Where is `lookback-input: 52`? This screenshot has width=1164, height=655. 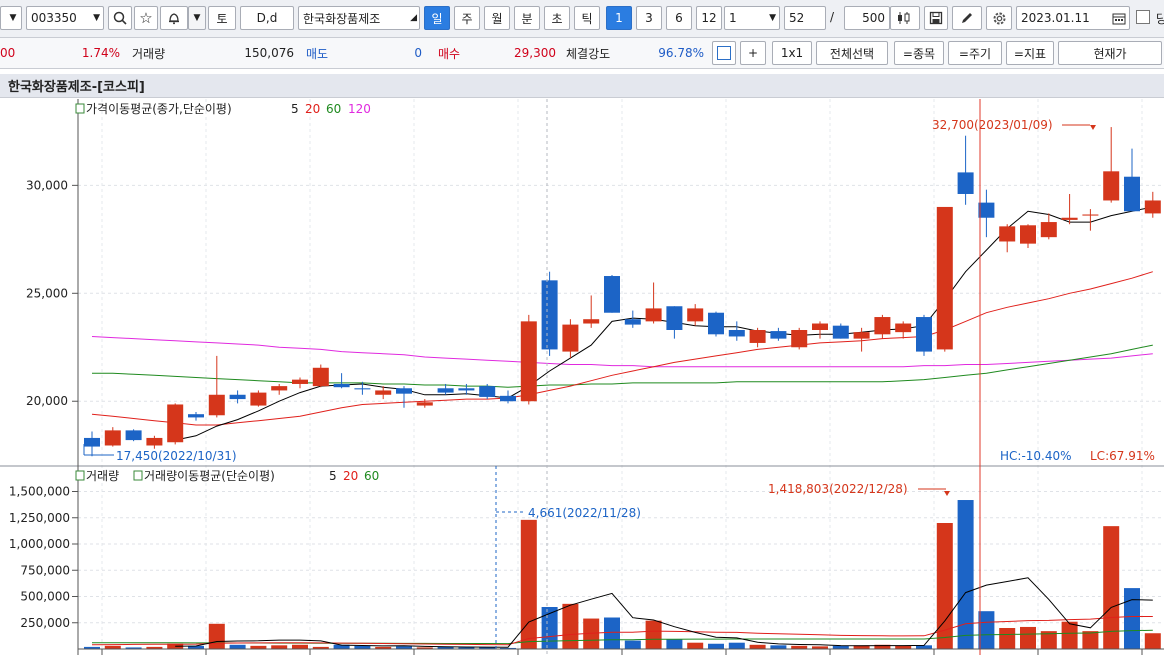 lookback-input: 52 is located at coordinates (805, 18).